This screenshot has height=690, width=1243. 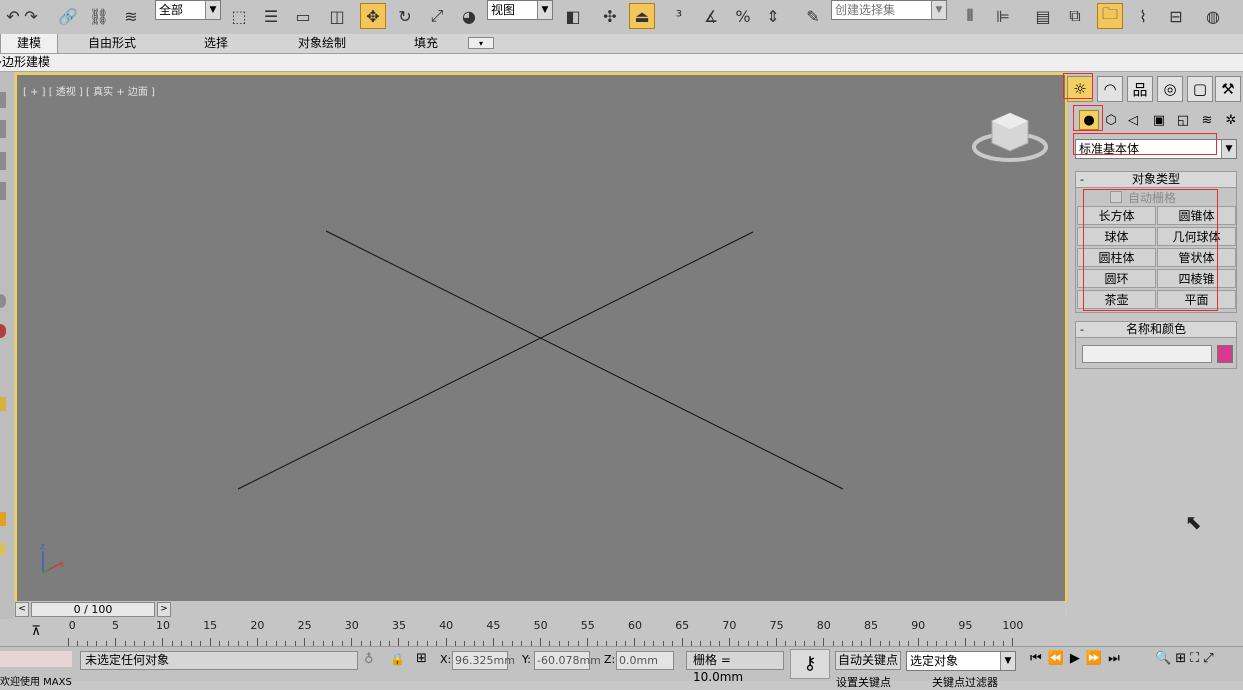 I want to click on graphite-toolbar-icon: ⧉, so click(x=1075, y=16).